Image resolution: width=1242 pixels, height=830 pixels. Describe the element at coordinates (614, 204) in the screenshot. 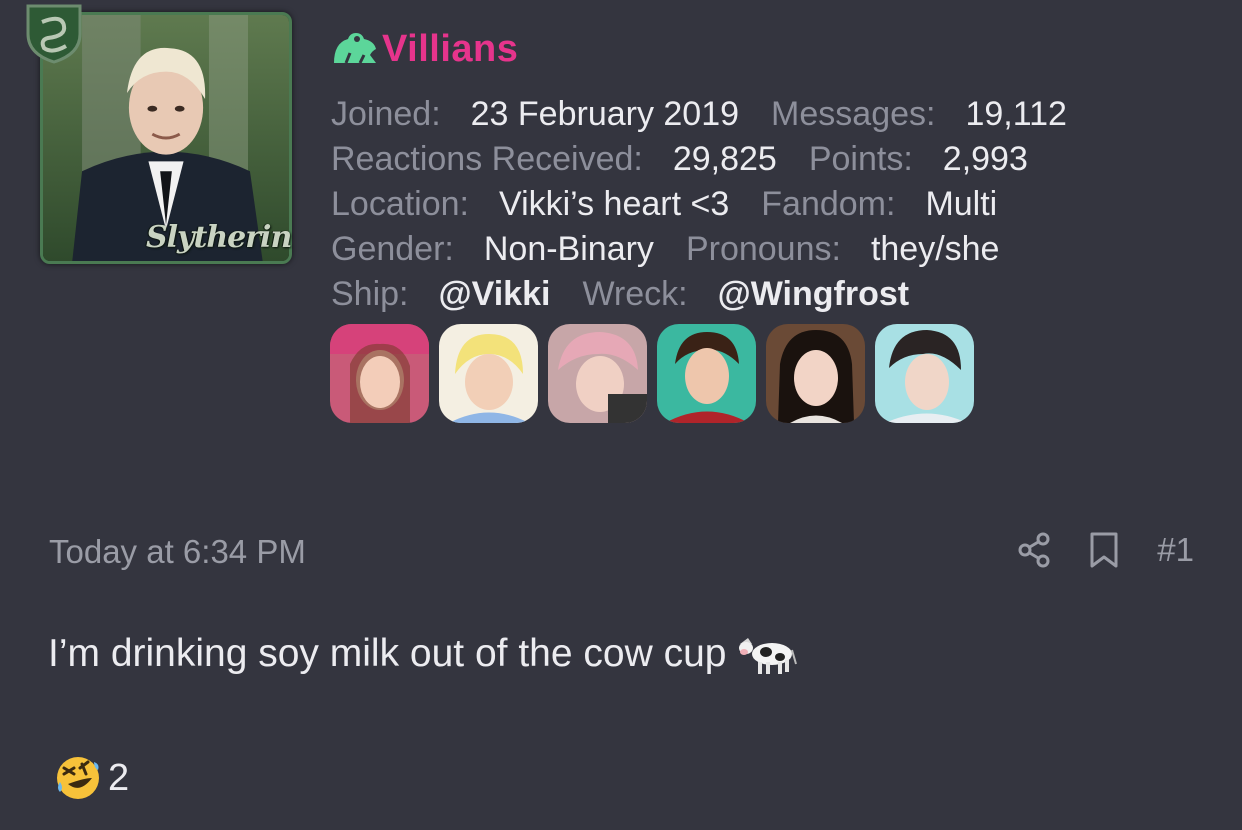

I see `location-value: Vikki’s heart <3` at that location.